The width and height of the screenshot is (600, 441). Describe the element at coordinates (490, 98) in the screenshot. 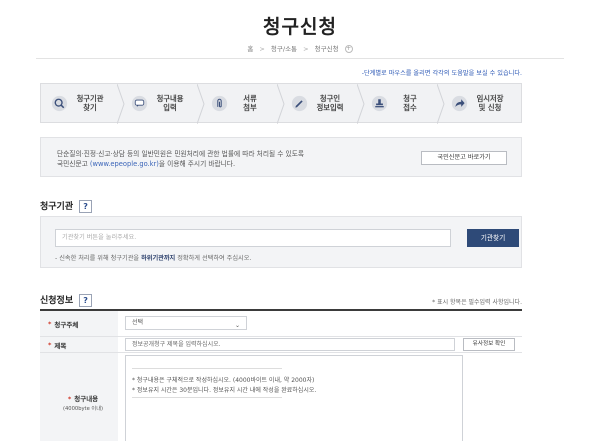

I see `step-label: 임시저장` at that location.